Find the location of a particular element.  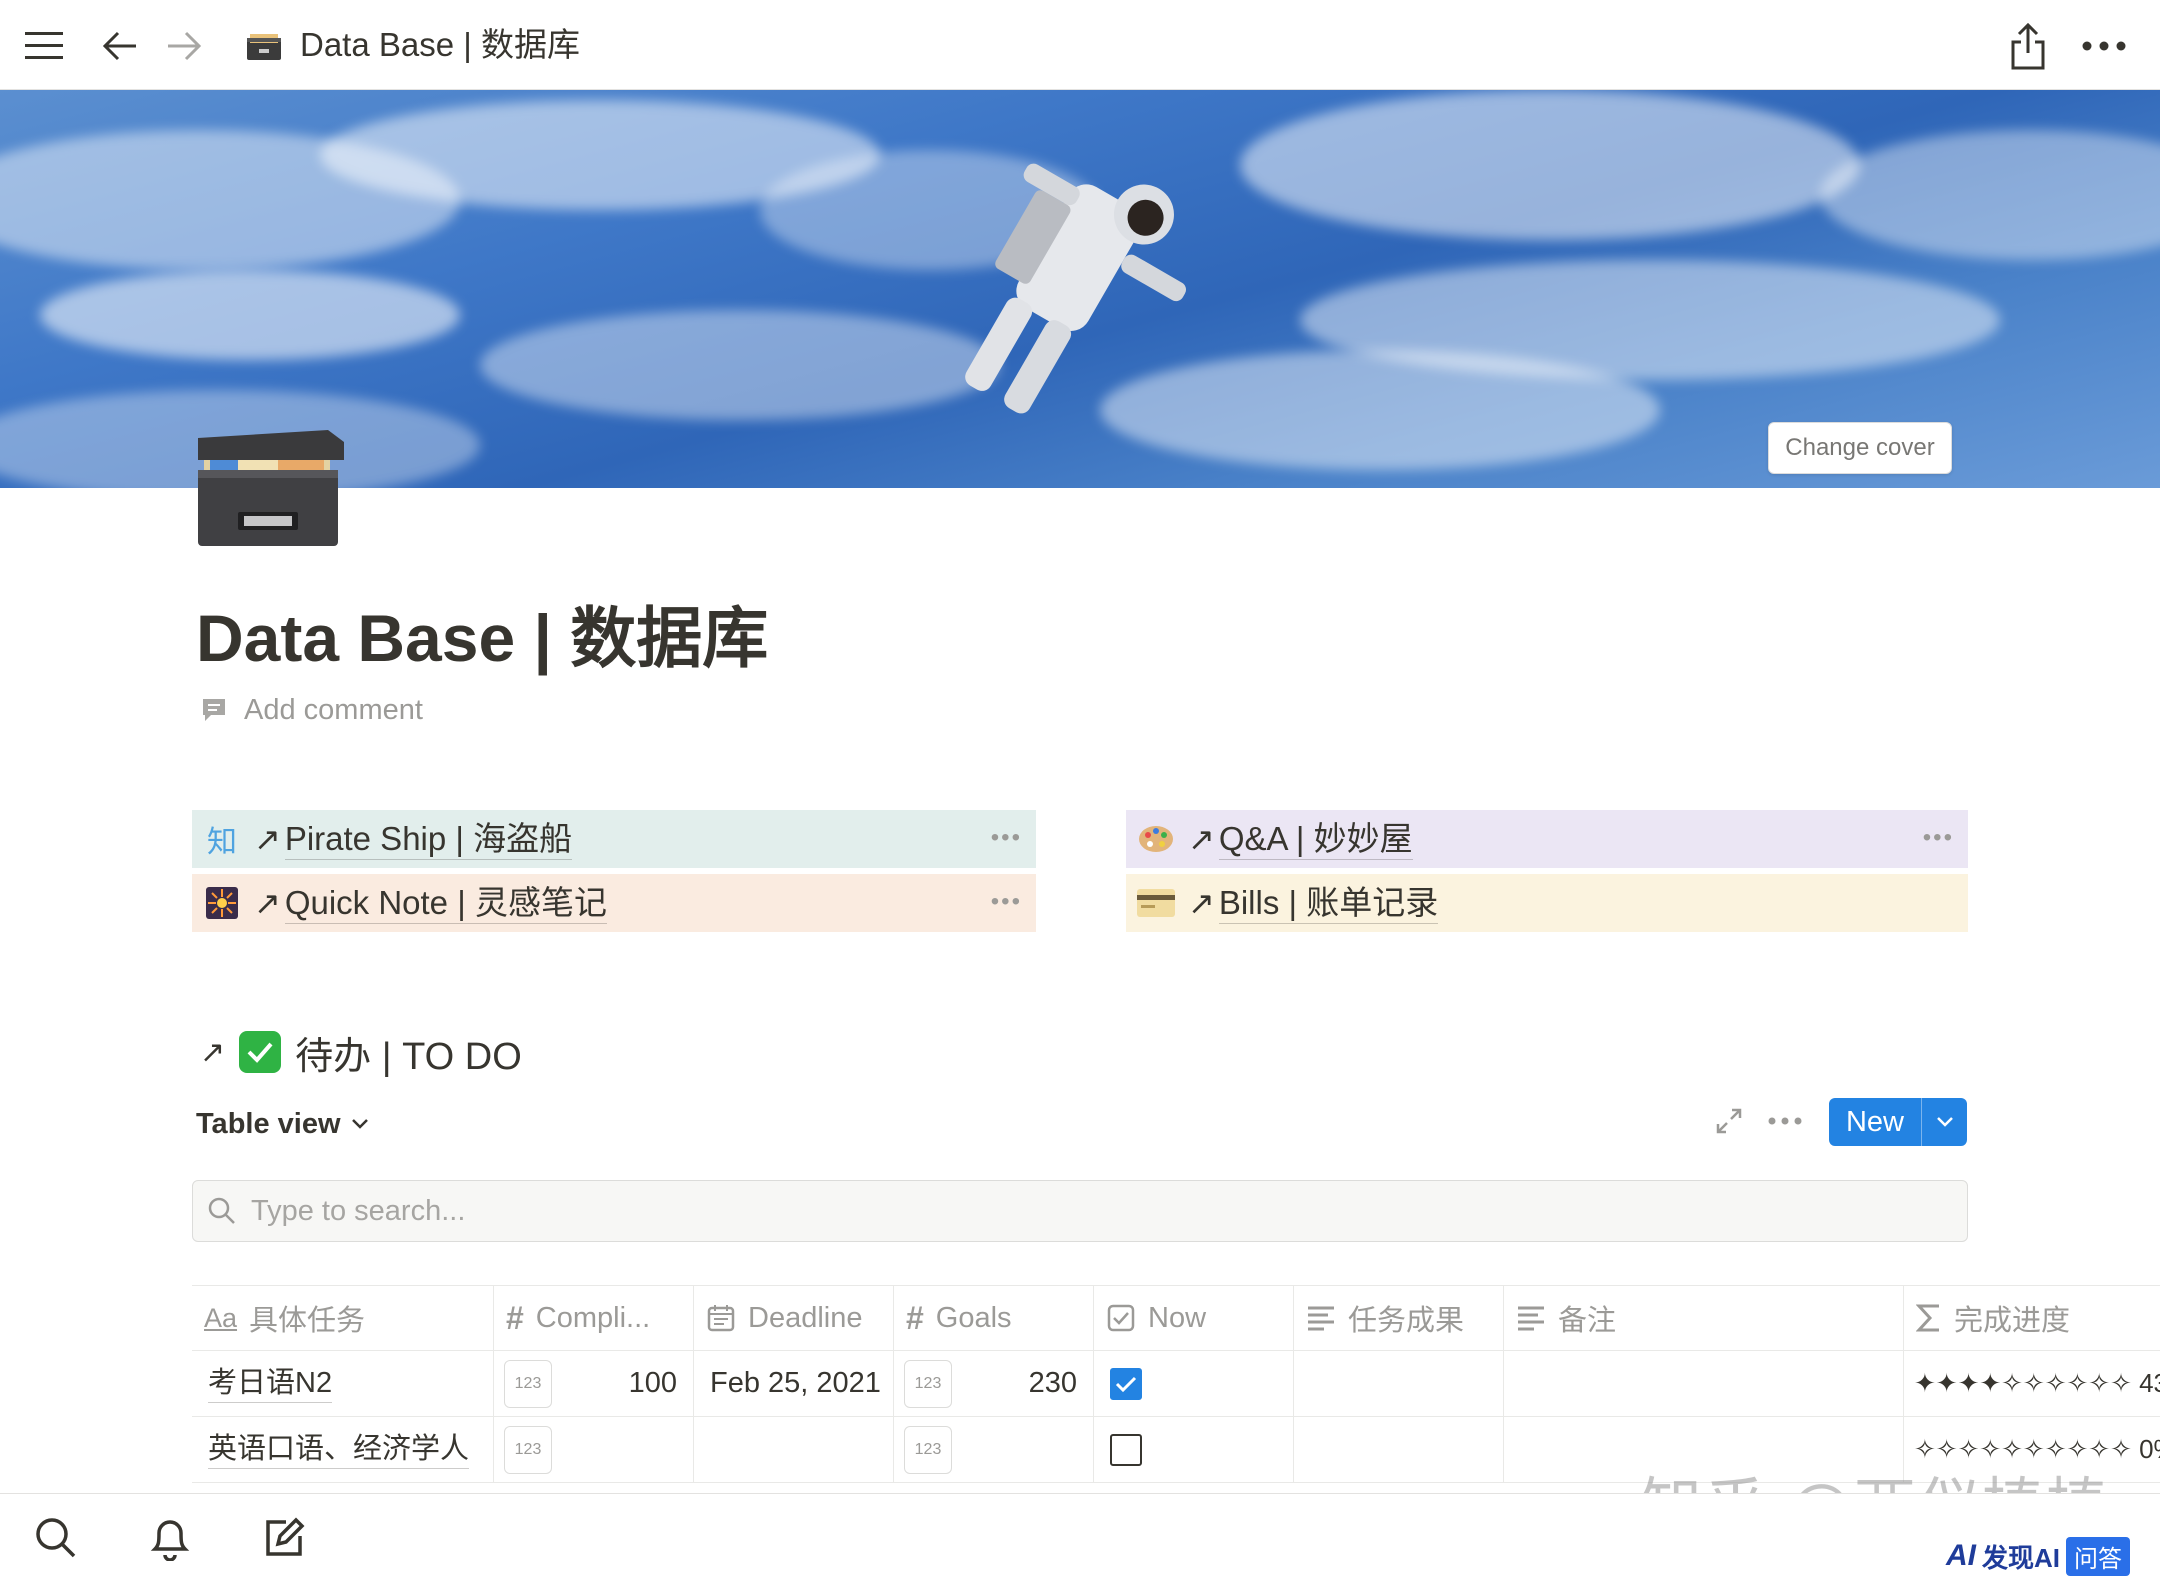

compose-icon is located at coordinates (284, 1538).